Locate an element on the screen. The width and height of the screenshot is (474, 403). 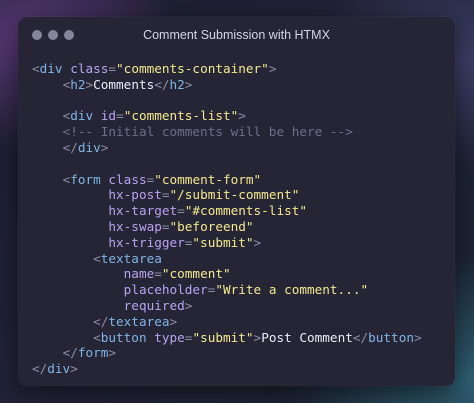
code-line: <h2>Comments</h2> is located at coordinates (240, 85).